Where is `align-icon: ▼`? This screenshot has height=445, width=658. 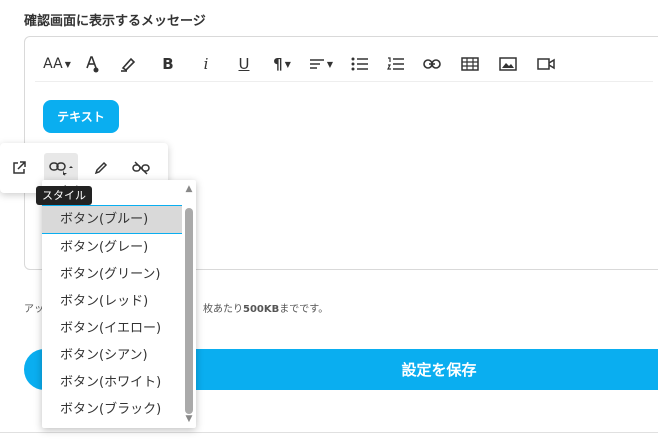 align-icon: ▼ is located at coordinates (321, 64).